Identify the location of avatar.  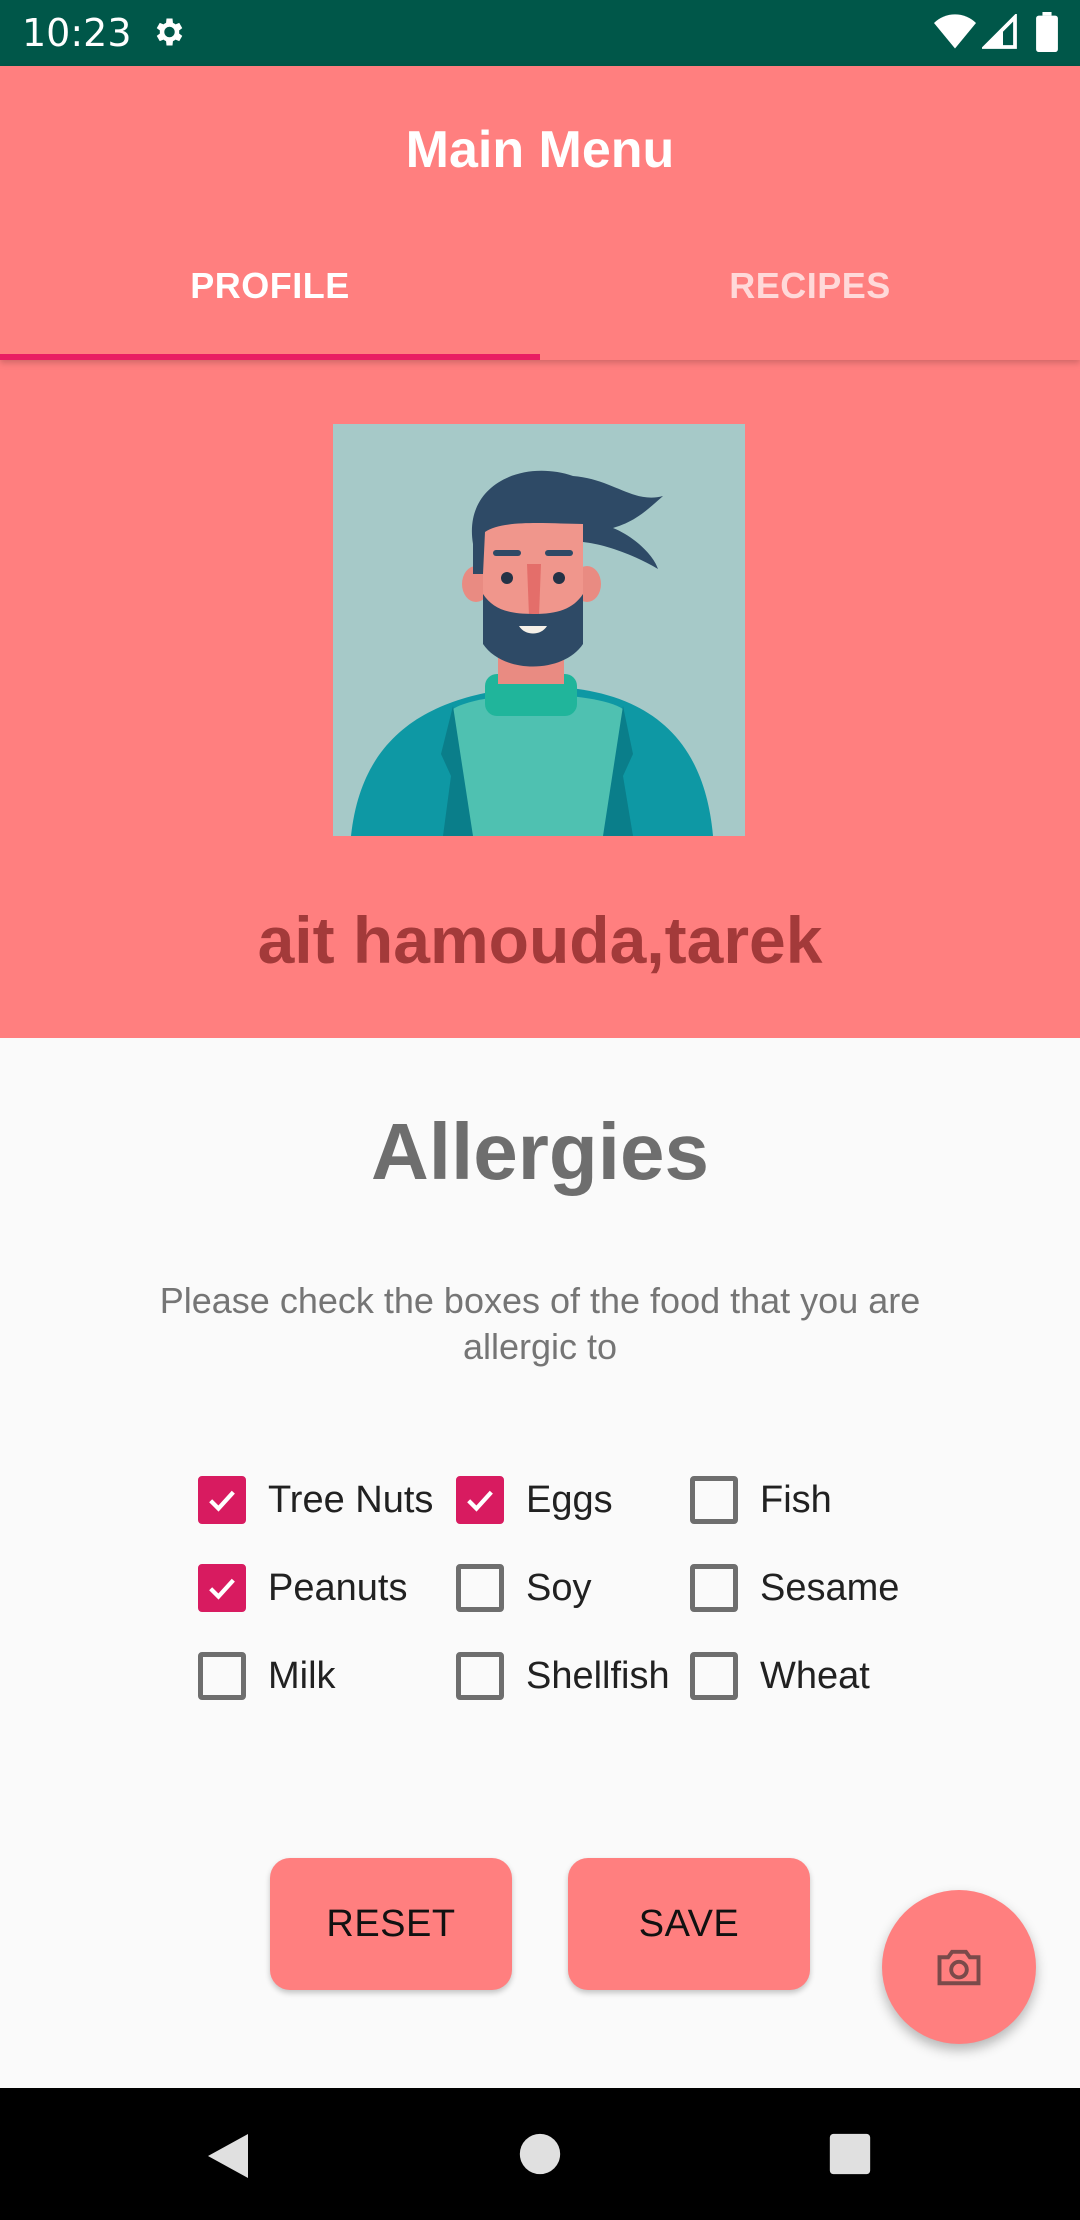
(539, 630).